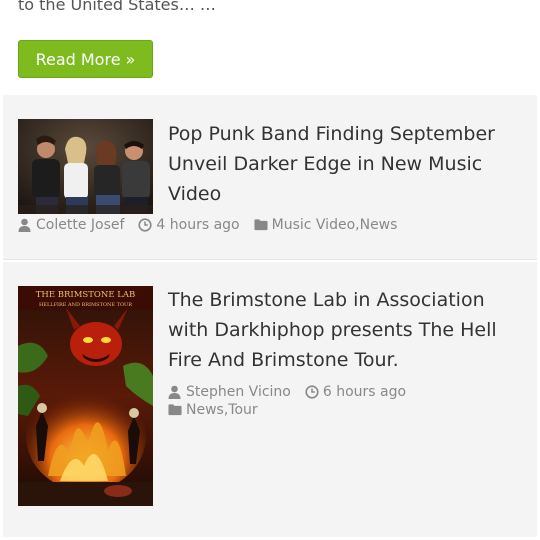 Image resolution: width=540 pixels, height=540 pixels. Describe the element at coordinates (80, 225) in the screenshot. I see `author-link: Colette Josef` at that location.